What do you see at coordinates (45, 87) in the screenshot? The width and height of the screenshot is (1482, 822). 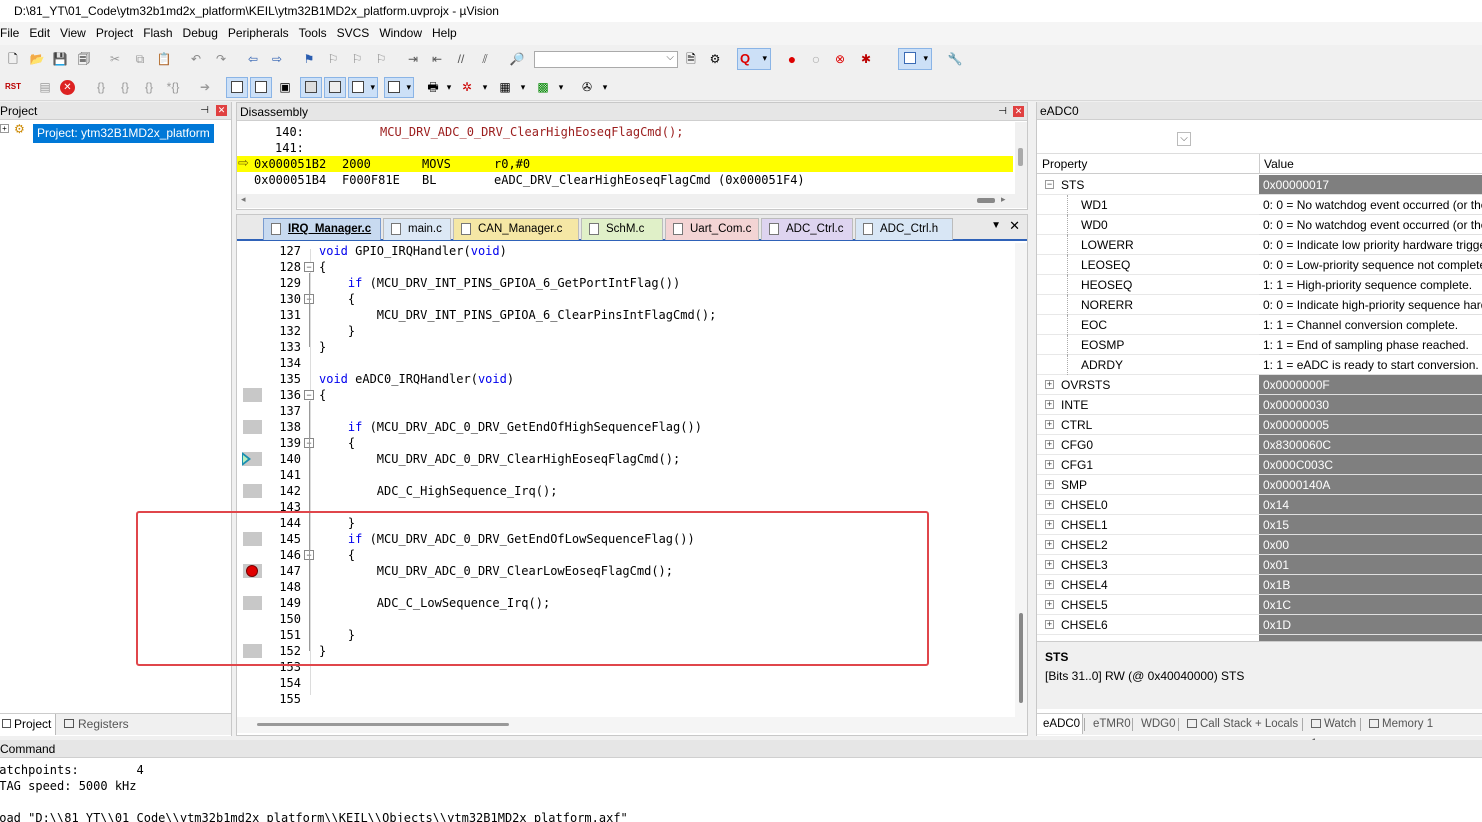 I see `run-icon: ▤` at bounding box center [45, 87].